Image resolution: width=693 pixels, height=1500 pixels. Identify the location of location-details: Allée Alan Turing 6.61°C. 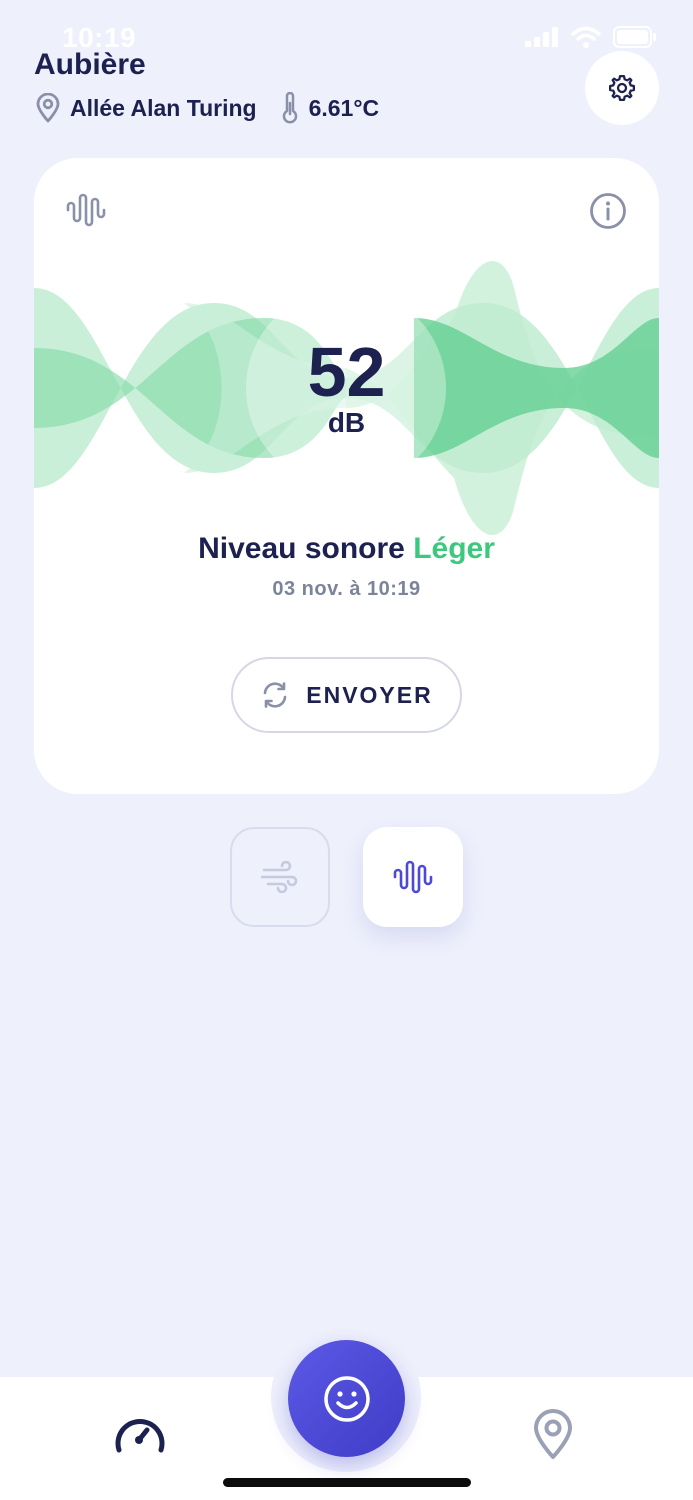
(206, 108).